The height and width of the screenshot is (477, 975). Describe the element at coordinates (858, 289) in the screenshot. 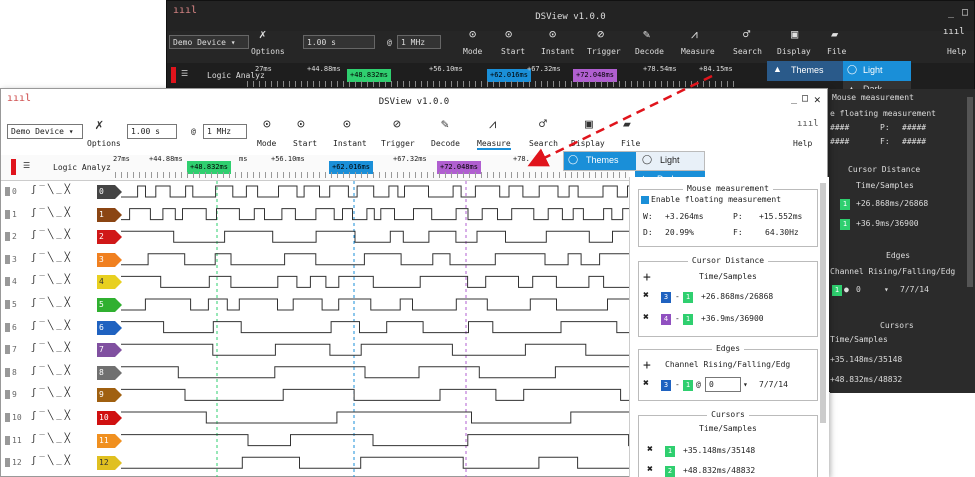

I see `edge-channel: 0` at that location.